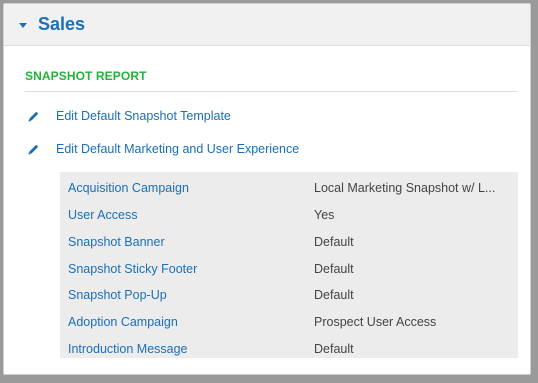 The height and width of the screenshot is (383, 538). Describe the element at coordinates (128, 349) in the screenshot. I see `property-key-introduction-message: Introduction Message` at that location.